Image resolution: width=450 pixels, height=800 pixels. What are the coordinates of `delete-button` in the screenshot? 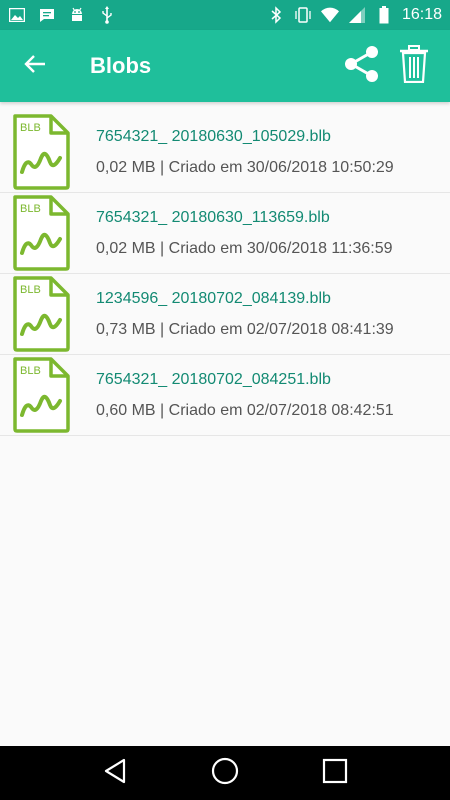 It's located at (414, 66).